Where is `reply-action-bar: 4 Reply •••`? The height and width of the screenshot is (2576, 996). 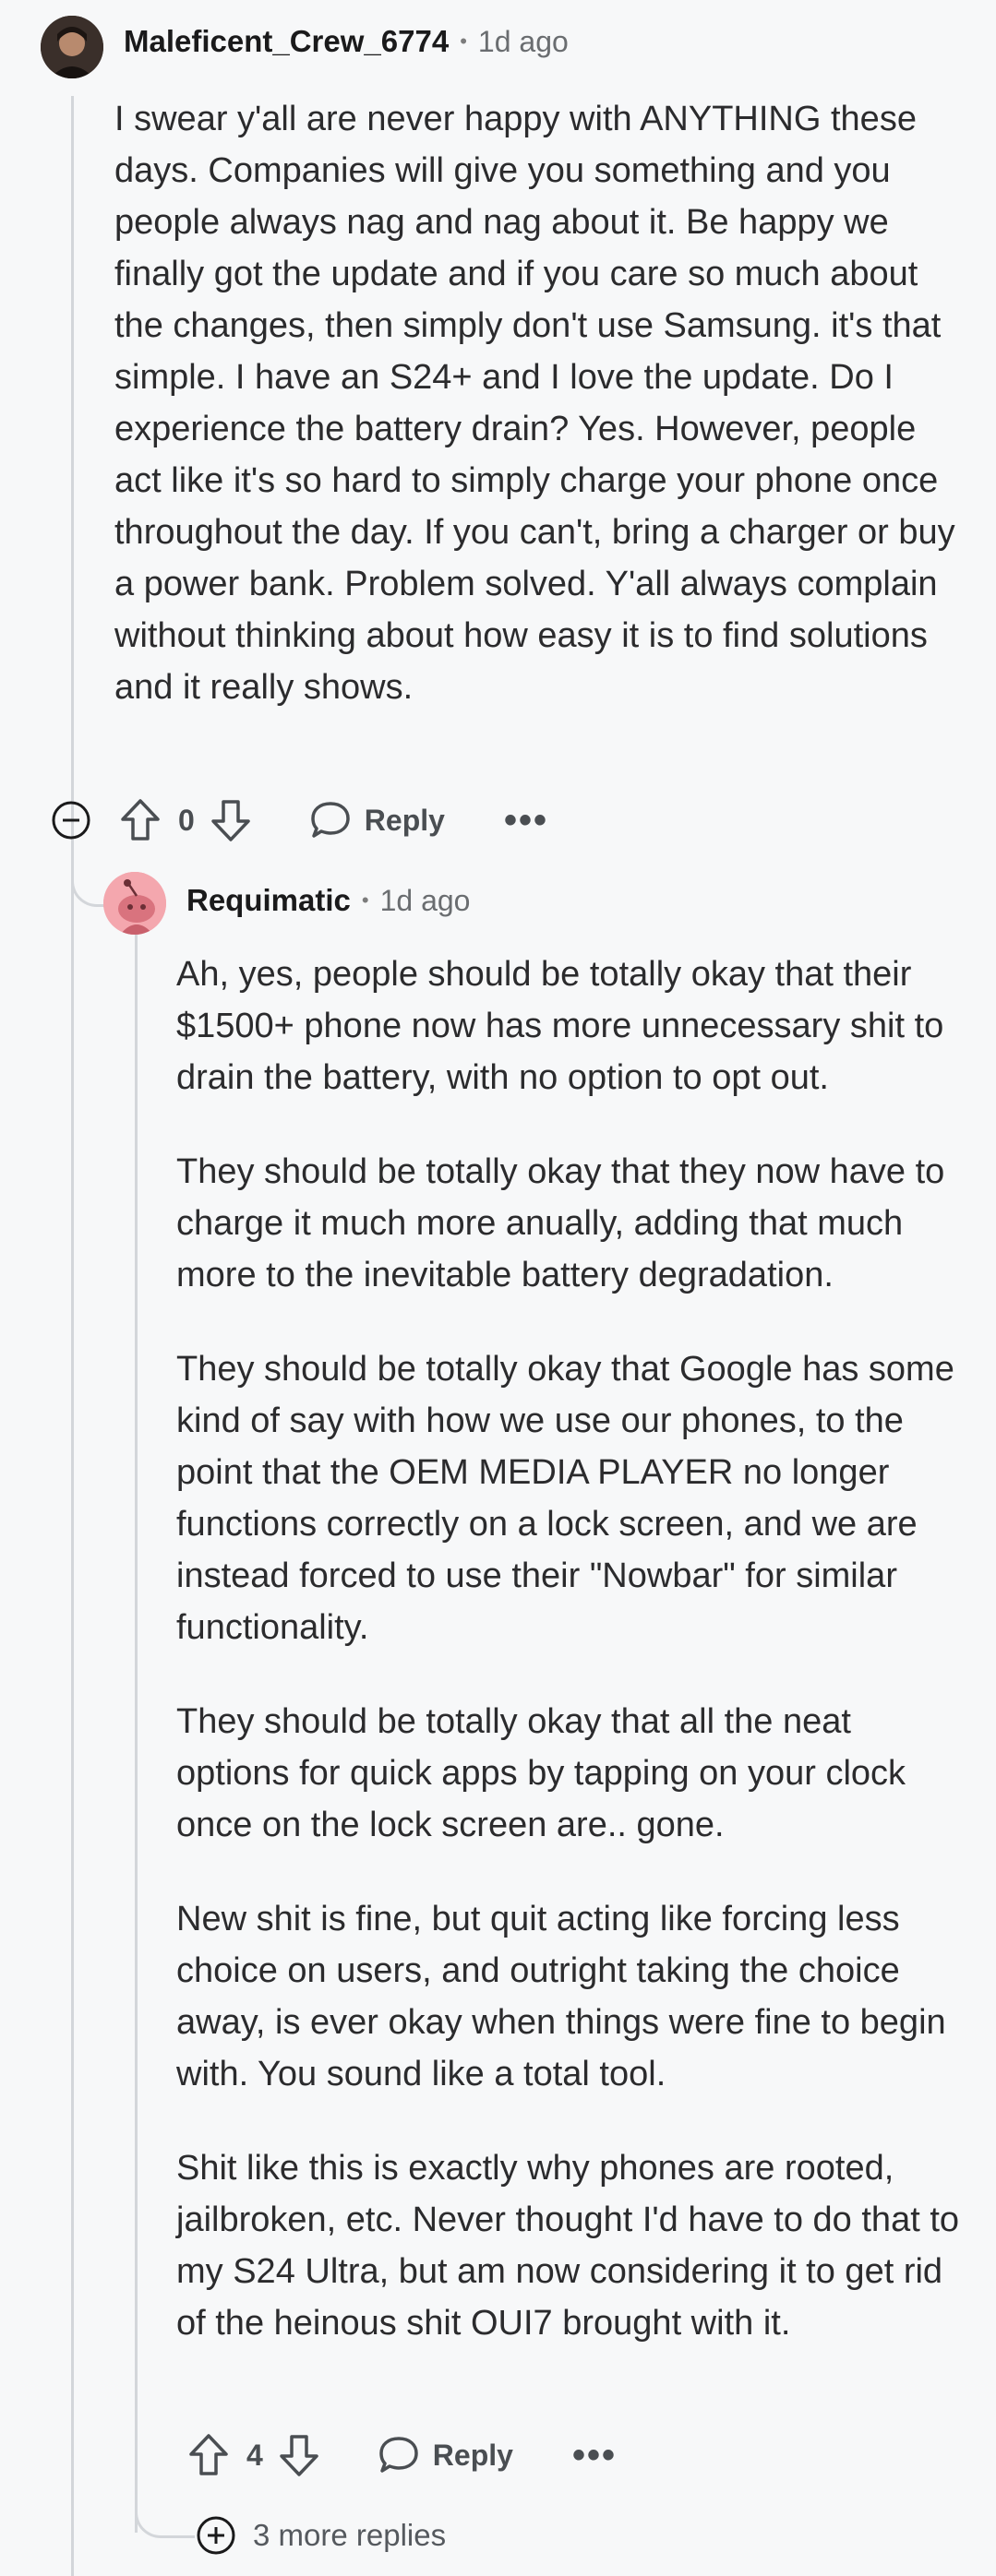
reply-action-bar: 4 Reply ••• is located at coordinates (402, 2455).